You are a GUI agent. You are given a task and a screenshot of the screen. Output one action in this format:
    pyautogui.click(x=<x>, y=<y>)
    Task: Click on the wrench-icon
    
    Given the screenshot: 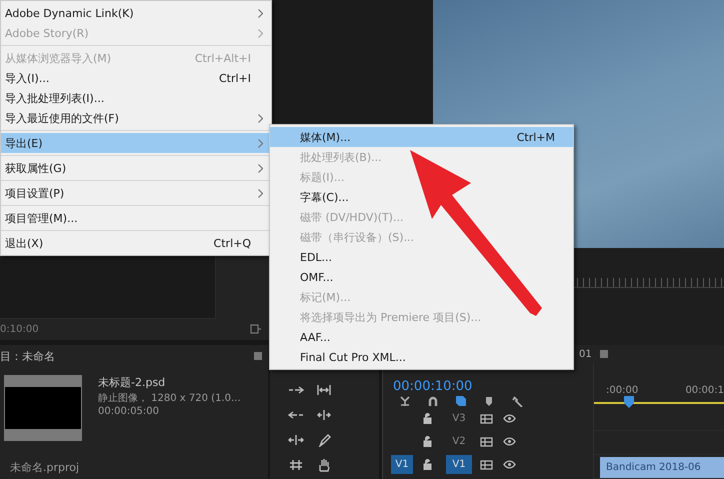 What is the action you would take?
    pyautogui.click(x=517, y=401)
    